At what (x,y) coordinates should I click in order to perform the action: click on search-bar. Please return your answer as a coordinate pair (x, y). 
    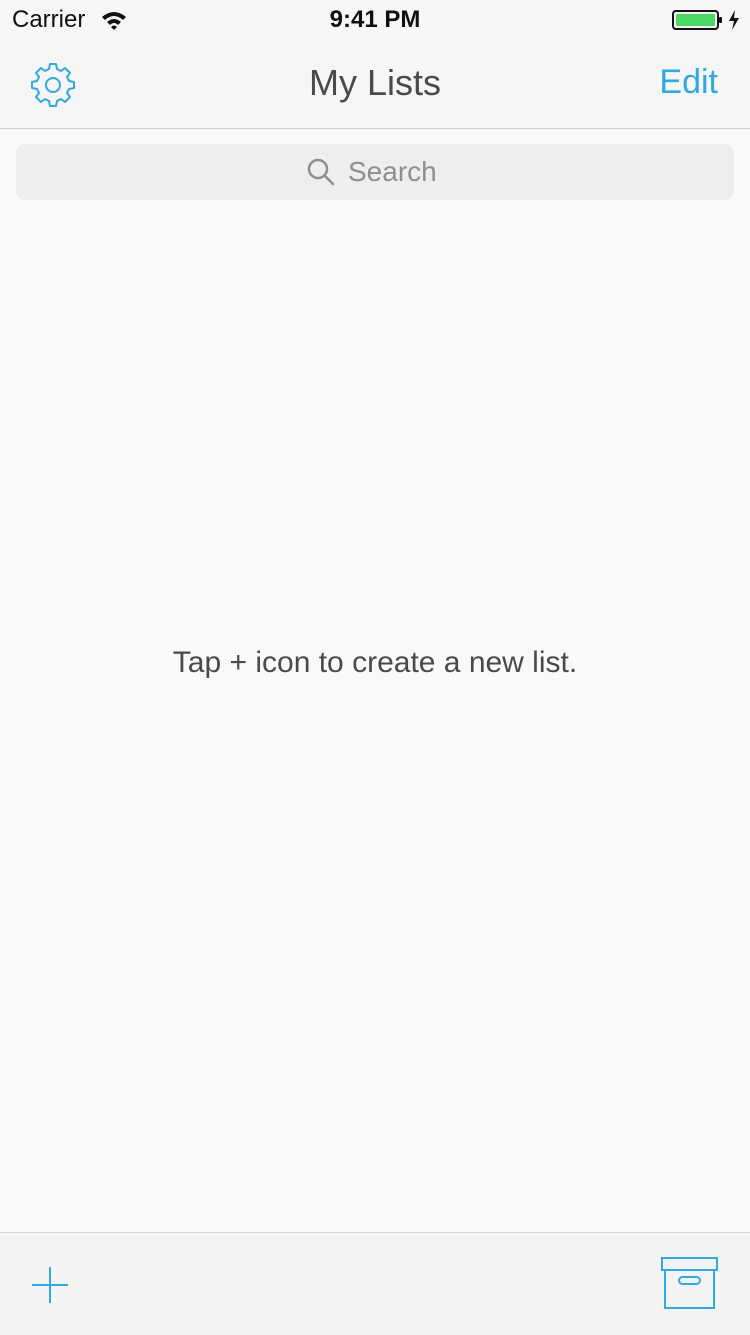
    Looking at the image, I should click on (375, 172).